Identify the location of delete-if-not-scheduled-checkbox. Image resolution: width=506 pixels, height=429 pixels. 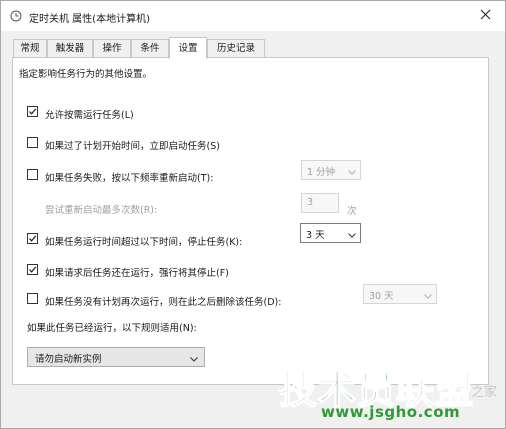
(32, 298).